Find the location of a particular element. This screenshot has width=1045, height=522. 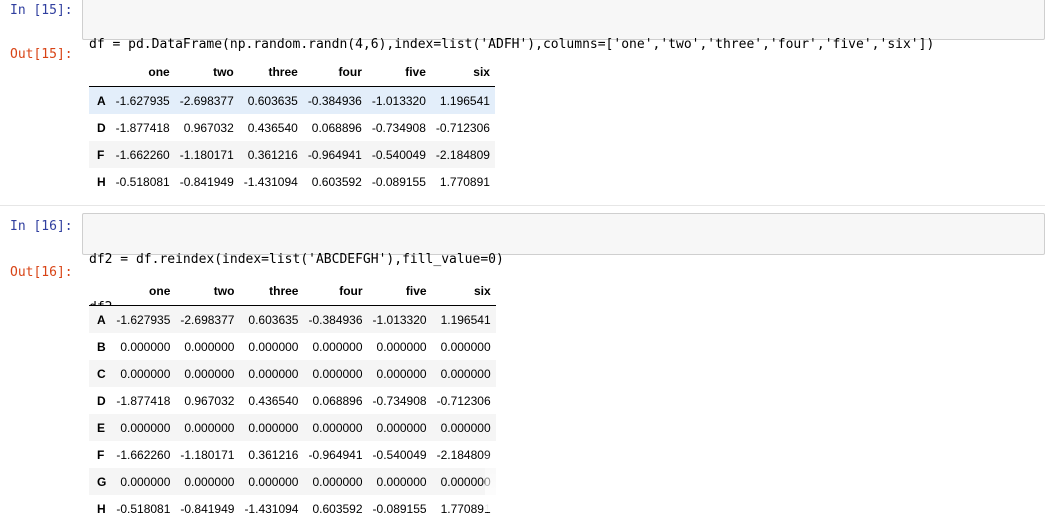

row-index: E is located at coordinates (100, 427).